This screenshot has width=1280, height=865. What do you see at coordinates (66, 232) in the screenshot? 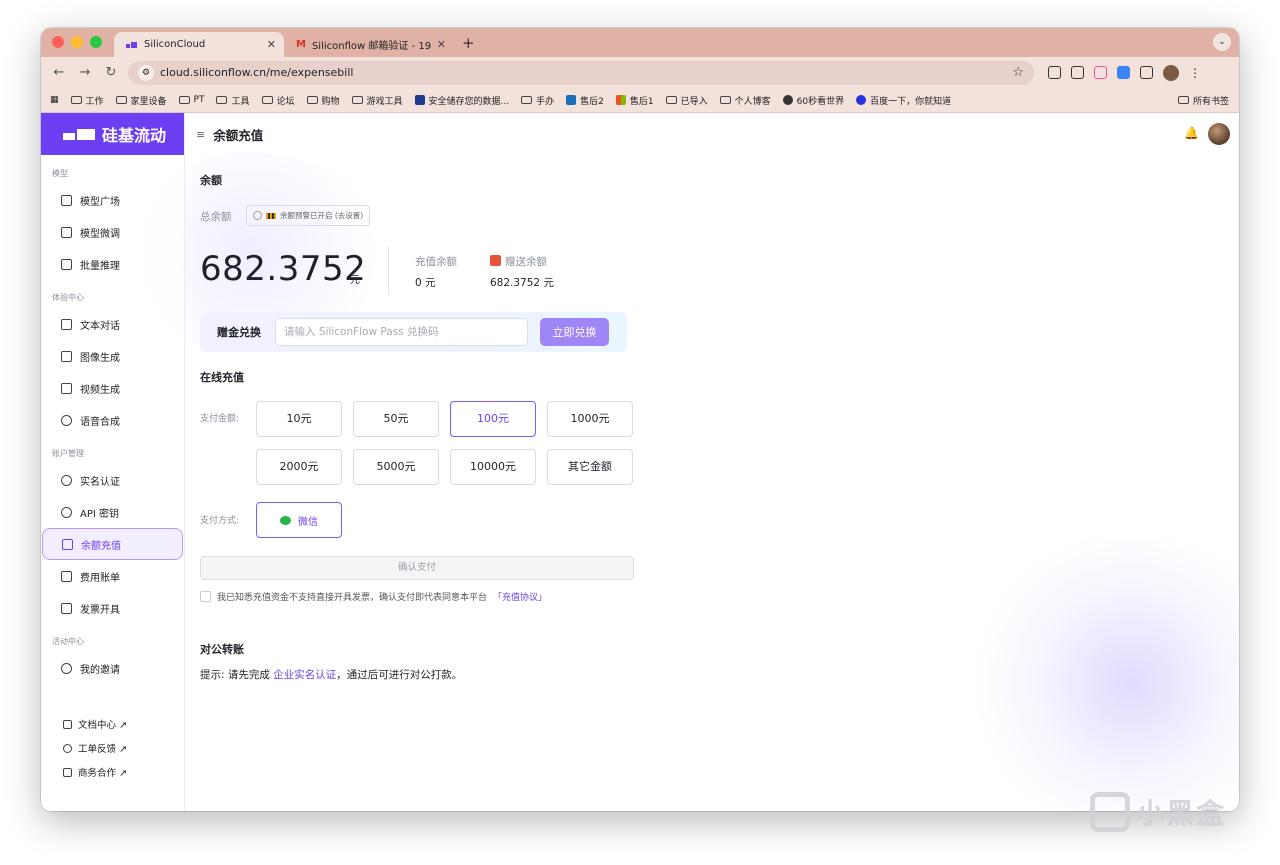
I see `sliders-icon` at bounding box center [66, 232].